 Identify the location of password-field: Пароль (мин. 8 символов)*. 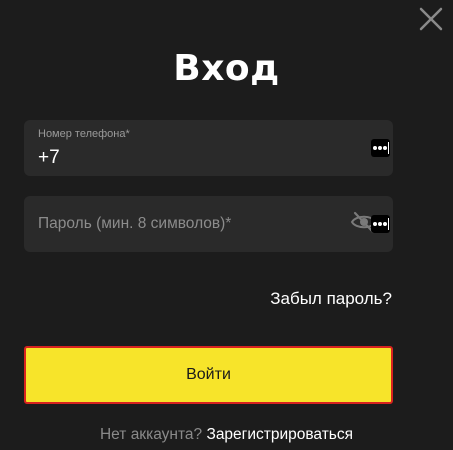
(208, 224).